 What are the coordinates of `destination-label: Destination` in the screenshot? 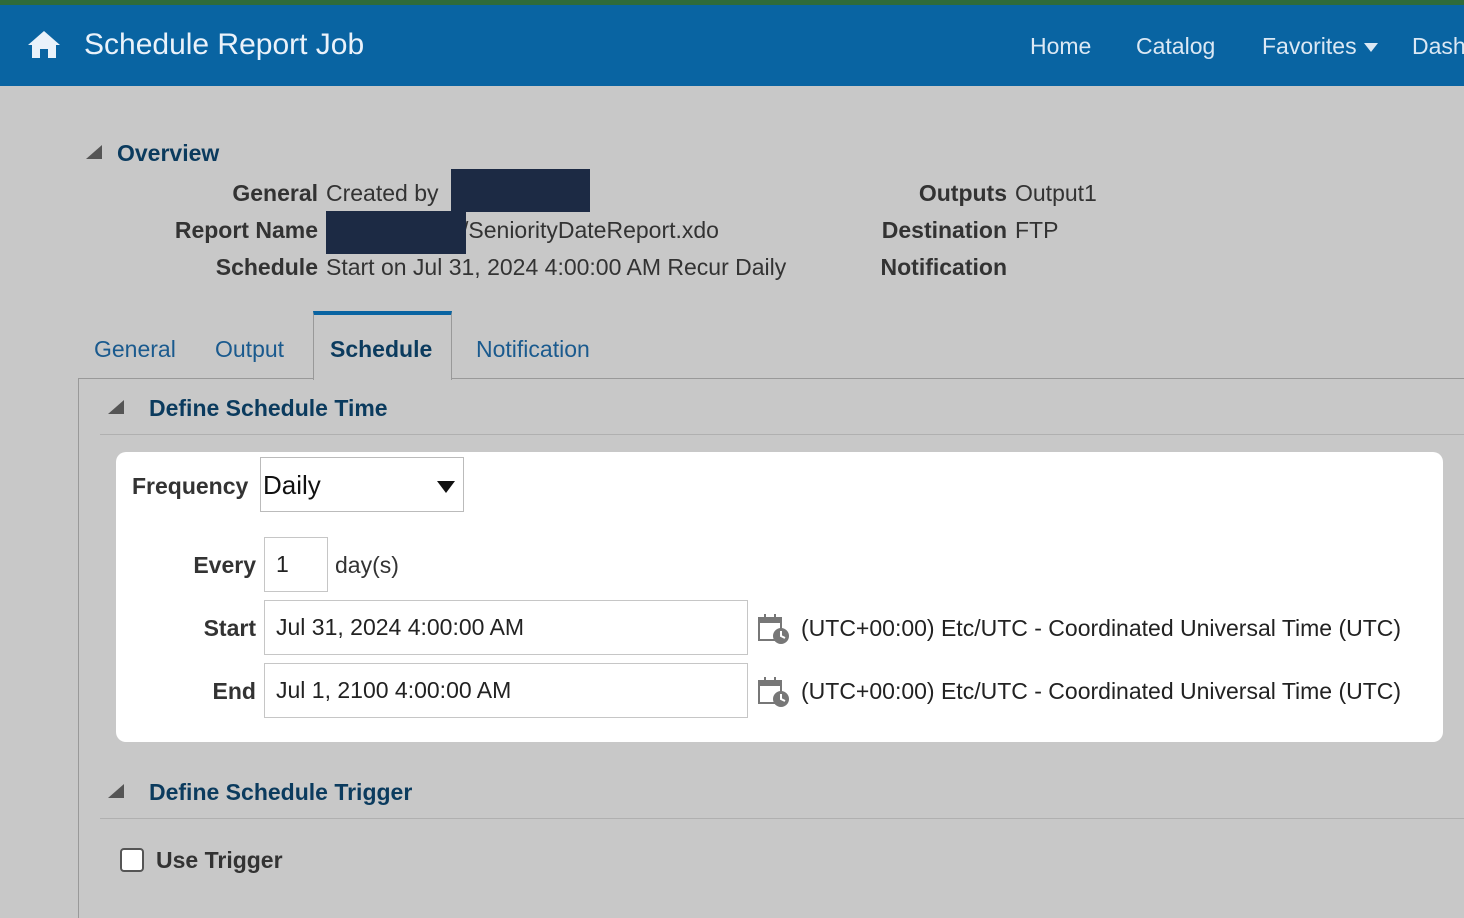 It's located at (944, 230).